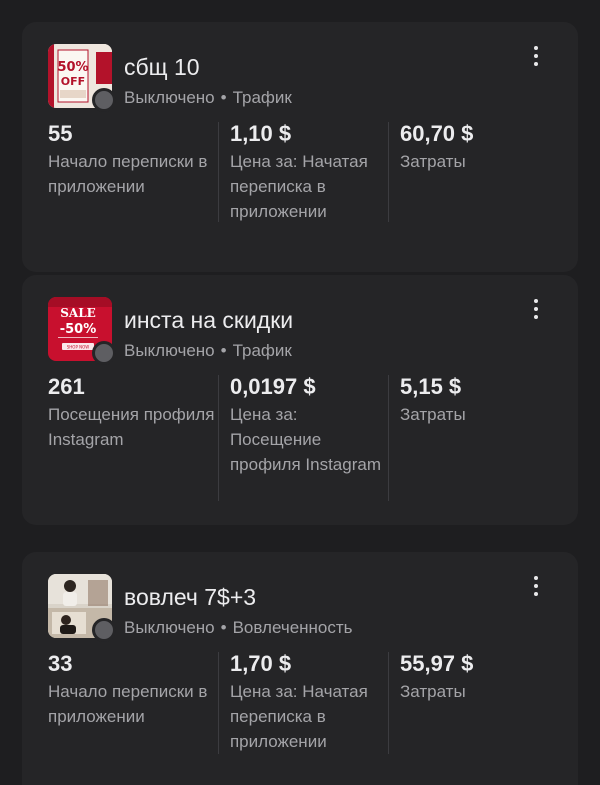 The image size is (600, 785). Describe the element at coordinates (436, 663) in the screenshot. I see `metric-value: 55,97 $` at that location.